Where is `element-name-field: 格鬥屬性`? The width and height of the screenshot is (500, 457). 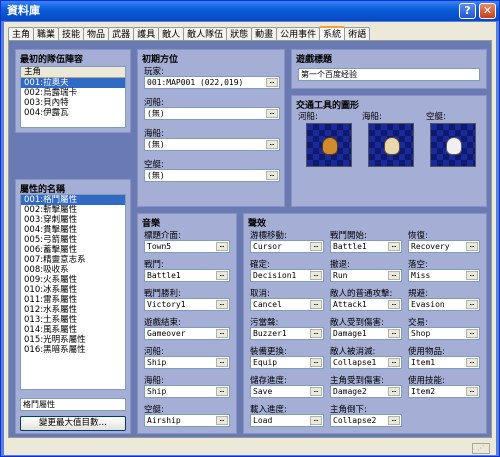 element-name-field: 格鬥屬性 is located at coordinates (73, 404).